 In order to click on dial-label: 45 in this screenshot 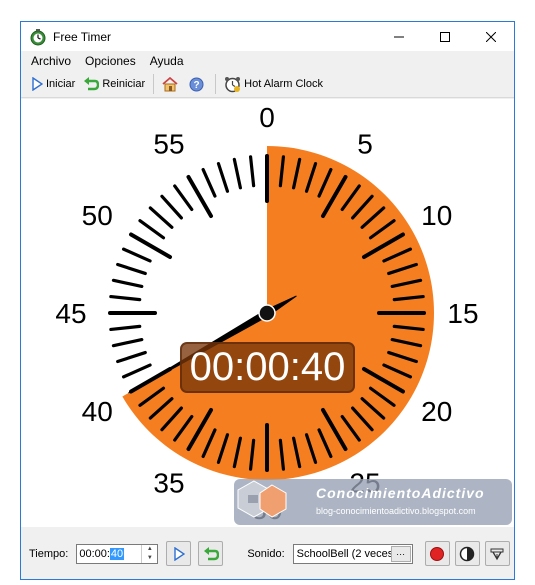, I will do `click(70, 313)`.